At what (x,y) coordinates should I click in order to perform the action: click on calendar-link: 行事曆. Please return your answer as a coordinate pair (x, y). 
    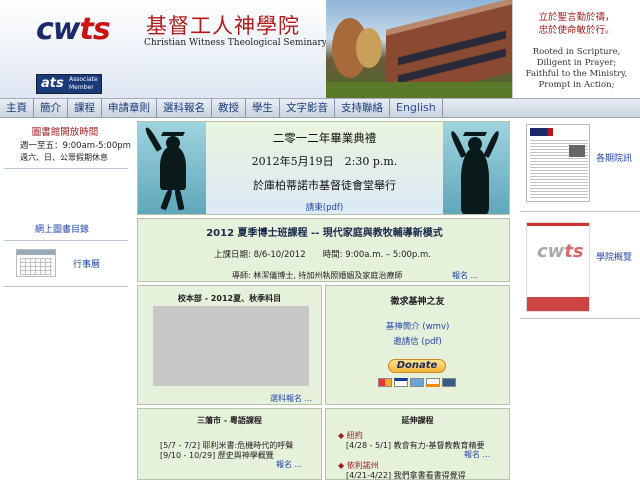
    Looking at the image, I should click on (86, 263).